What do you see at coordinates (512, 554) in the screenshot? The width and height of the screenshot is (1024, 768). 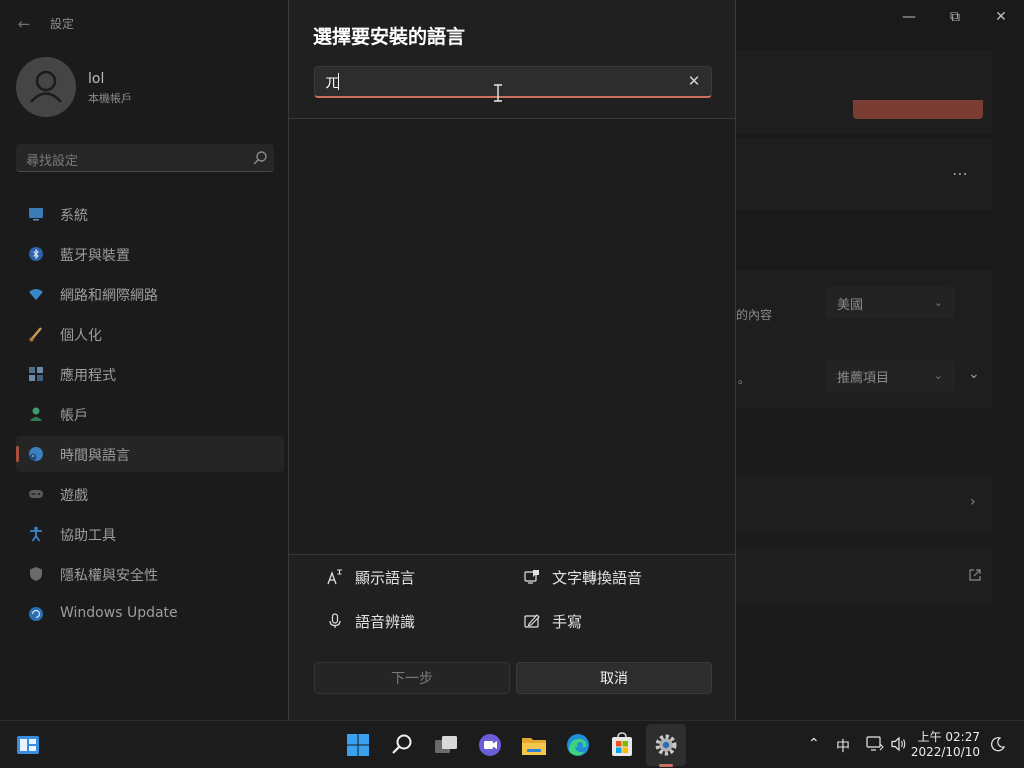 I see `divider` at bounding box center [512, 554].